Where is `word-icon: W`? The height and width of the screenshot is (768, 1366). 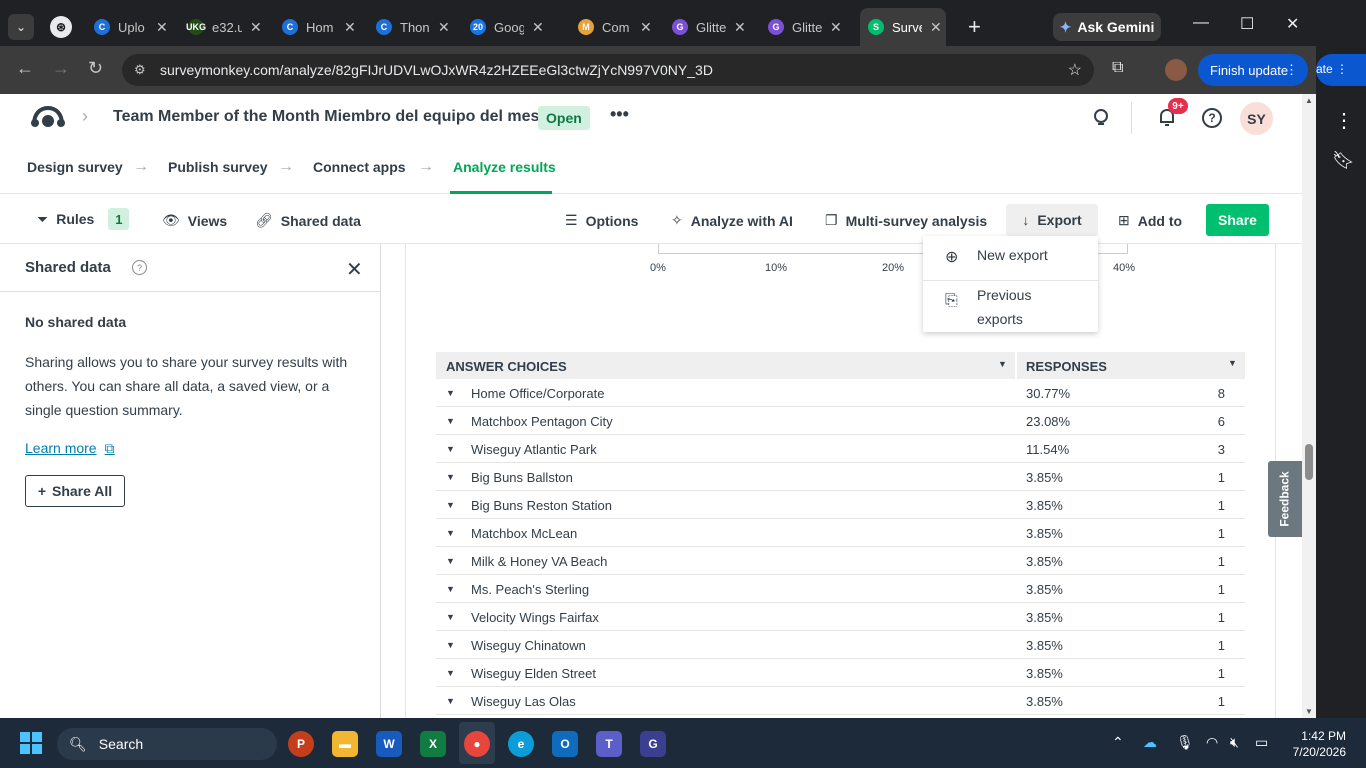
word-icon: W is located at coordinates (389, 744).